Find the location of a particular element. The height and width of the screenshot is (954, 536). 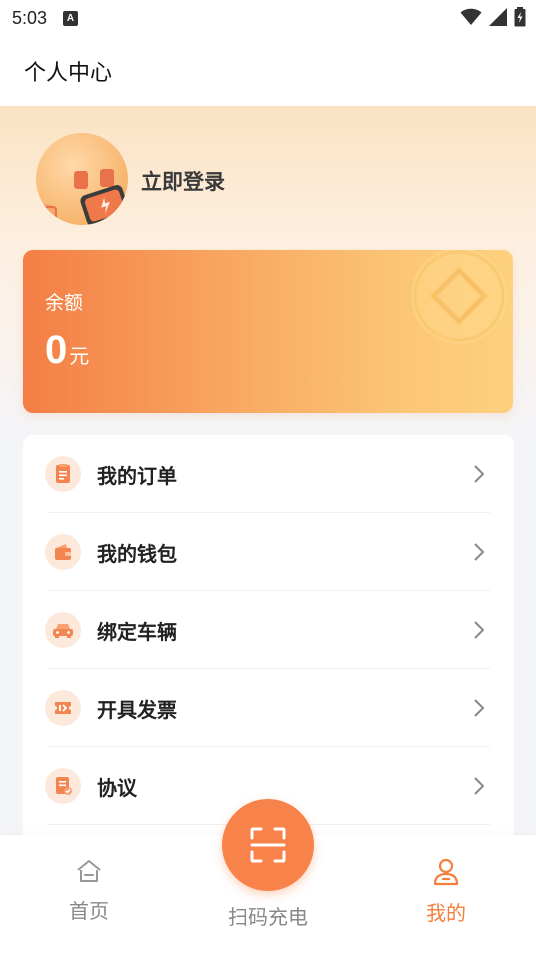

avatar is located at coordinates (82, 179).